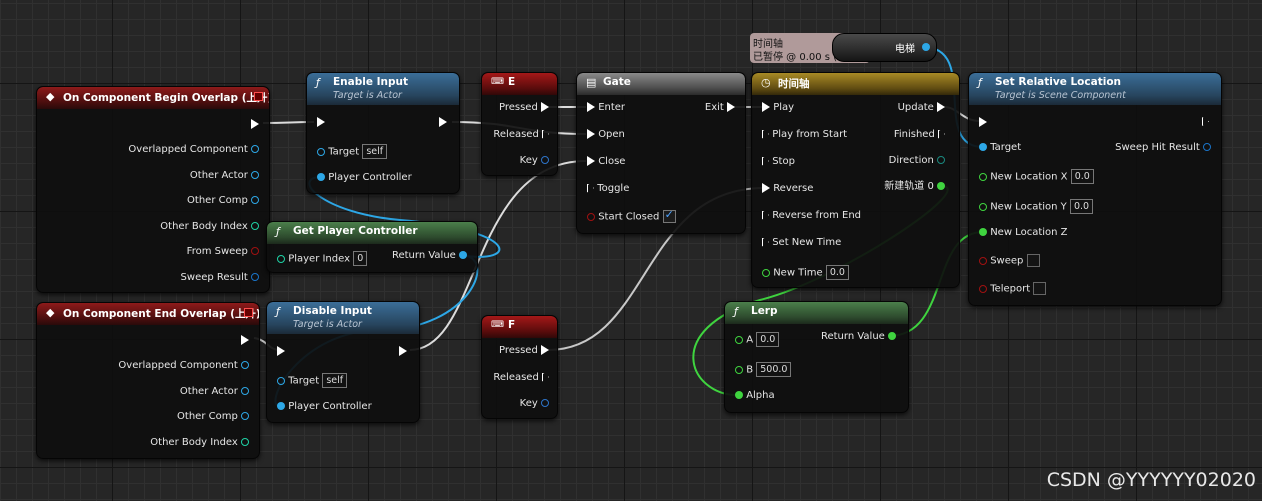  What do you see at coordinates (612, 161) in the screenshot?
I see `pin-label: Close` at bounding box center [612, 161].